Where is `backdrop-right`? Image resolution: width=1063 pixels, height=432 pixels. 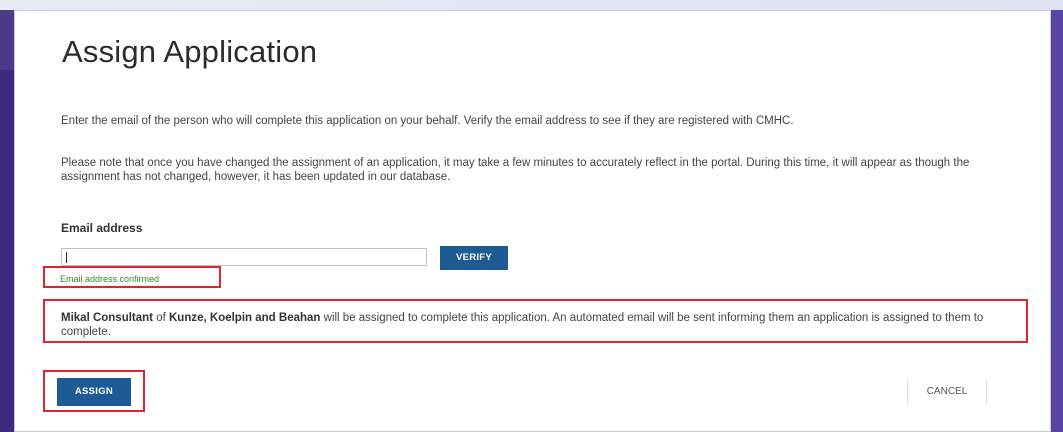
backdrop-right is located at coordinates (1057, 221).